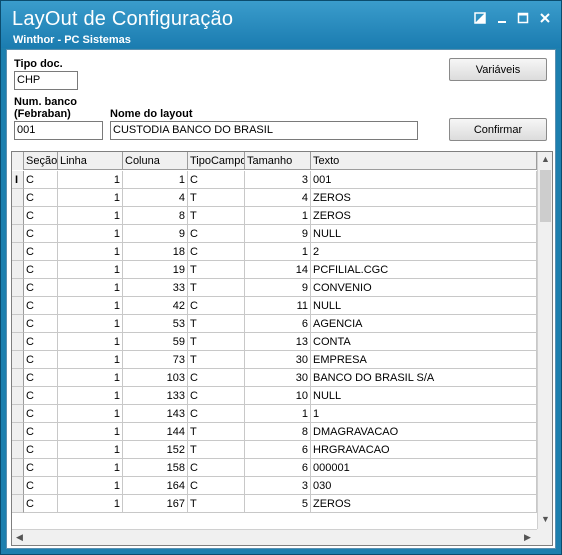 Image resolution: width=562 pixels, height=555 pixels. What do you see at coordinates (424, 198) in the screenshot?
I see `cell-texto: ZEROS` at bounding box center [424, 198].